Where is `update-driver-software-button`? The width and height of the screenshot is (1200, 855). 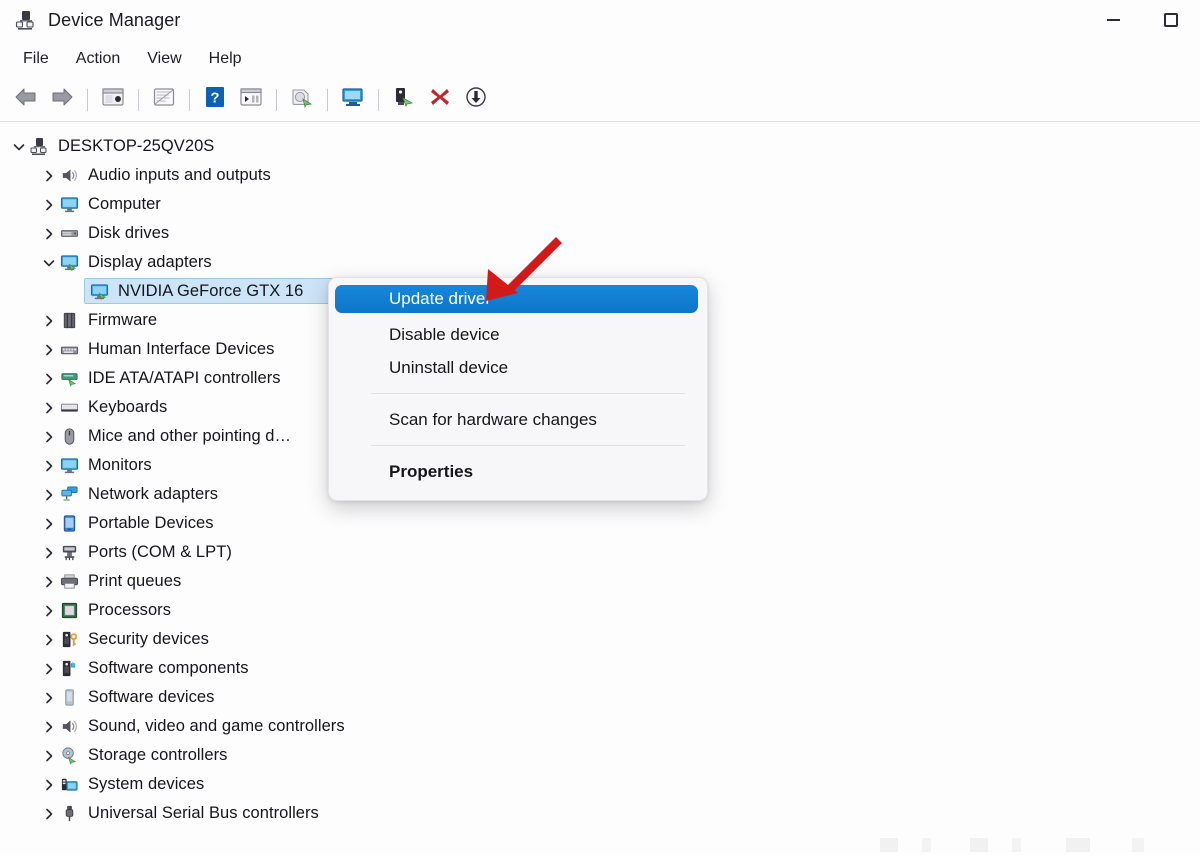 update-driver-software-button is located at coordinates (302, 100).